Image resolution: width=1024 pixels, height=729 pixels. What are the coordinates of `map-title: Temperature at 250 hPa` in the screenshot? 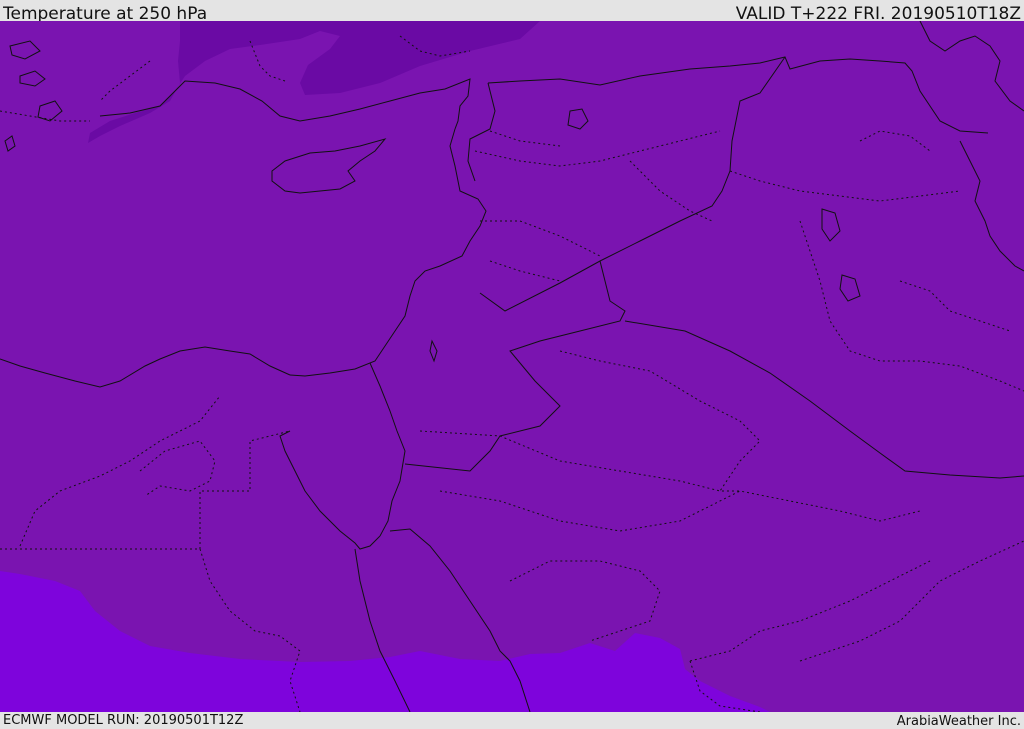 It's located at (105, 12).